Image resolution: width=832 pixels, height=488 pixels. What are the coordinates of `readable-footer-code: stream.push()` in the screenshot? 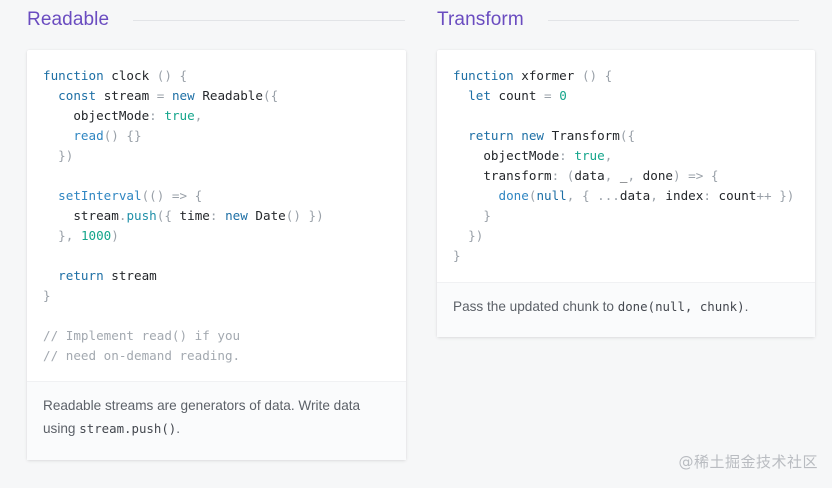 It's located at (128, 428).